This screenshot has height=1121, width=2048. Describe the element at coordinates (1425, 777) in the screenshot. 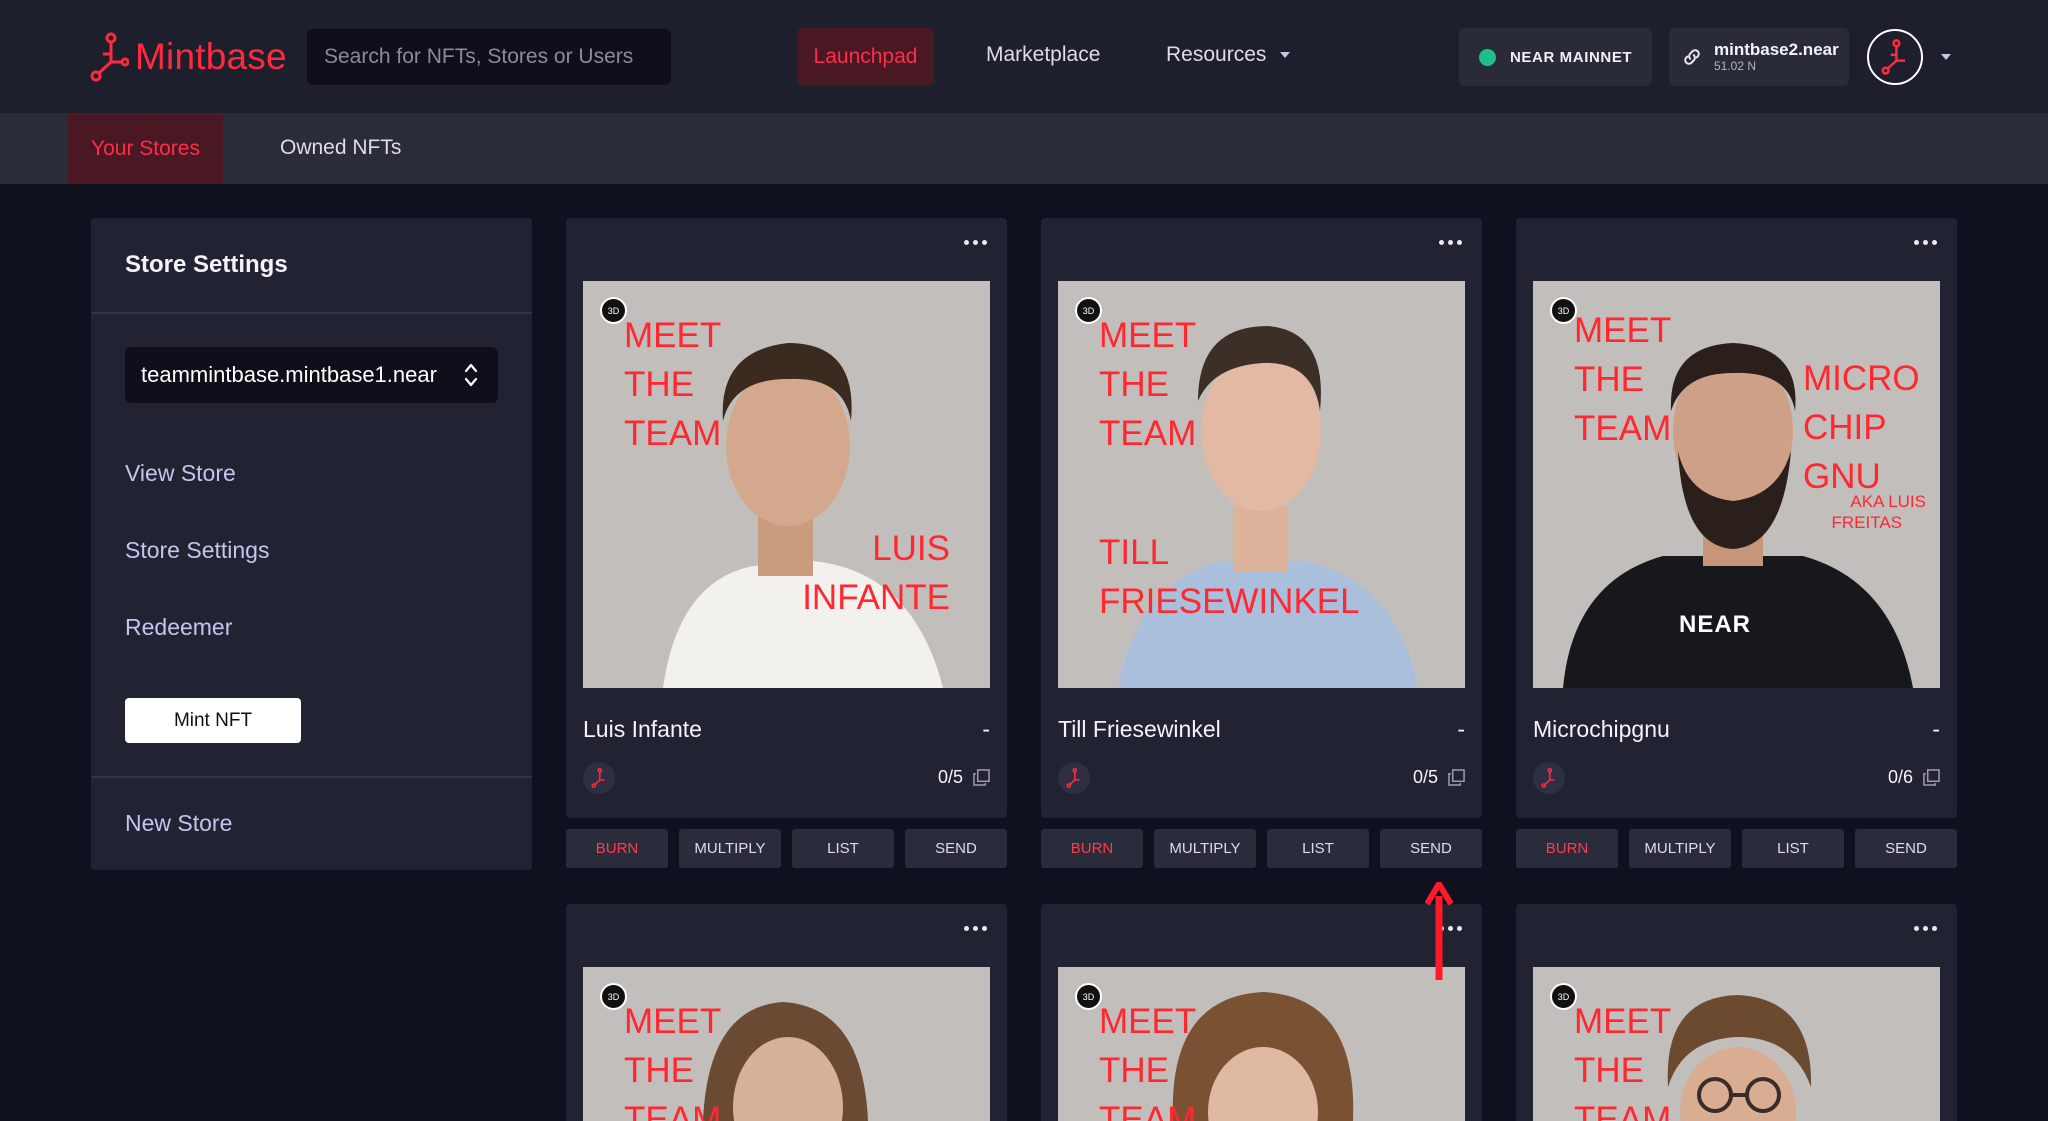

I see `mint-count-value: 0/5` at that location.